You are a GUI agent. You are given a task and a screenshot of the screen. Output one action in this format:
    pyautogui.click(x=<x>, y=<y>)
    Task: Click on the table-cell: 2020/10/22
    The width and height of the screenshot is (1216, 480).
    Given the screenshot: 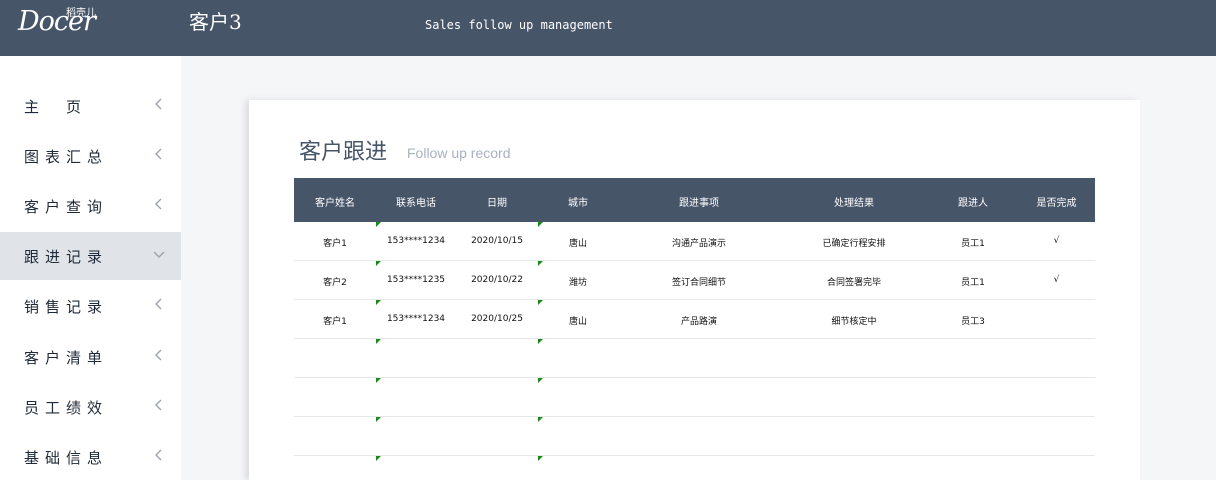 What is the action you would take?
    pyautogui.click(x=497, y=280)
    